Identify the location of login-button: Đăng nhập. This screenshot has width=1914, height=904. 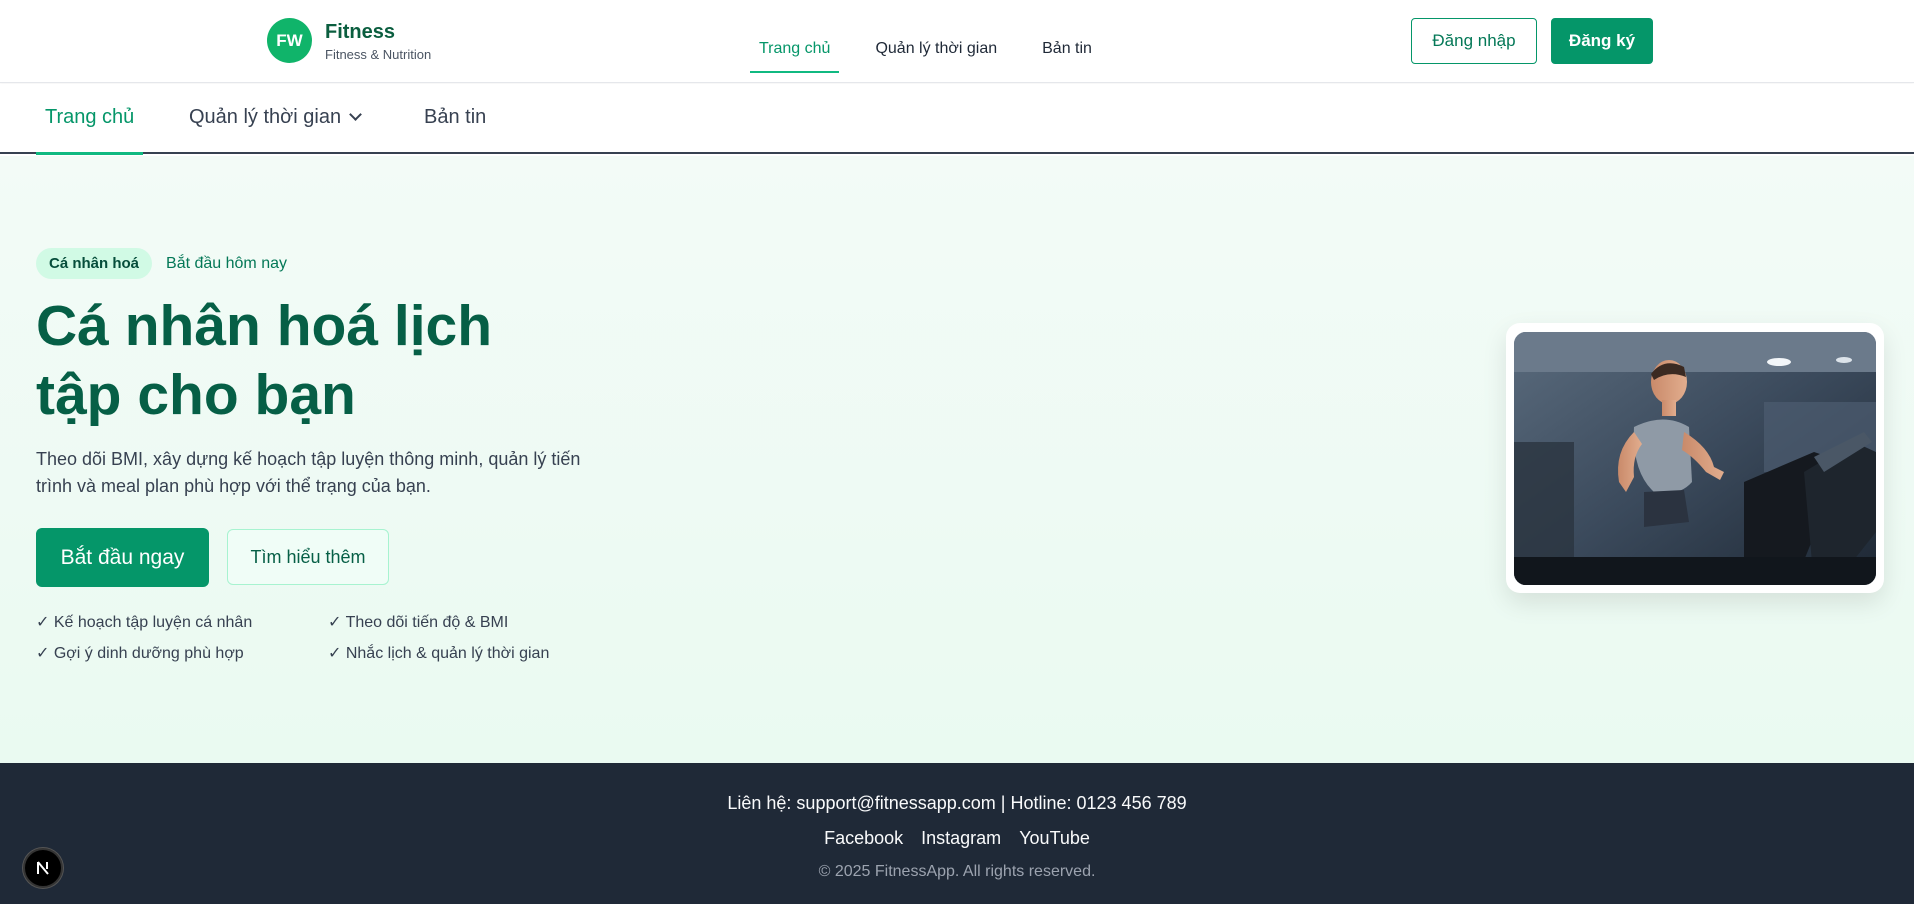
(1474, 41).